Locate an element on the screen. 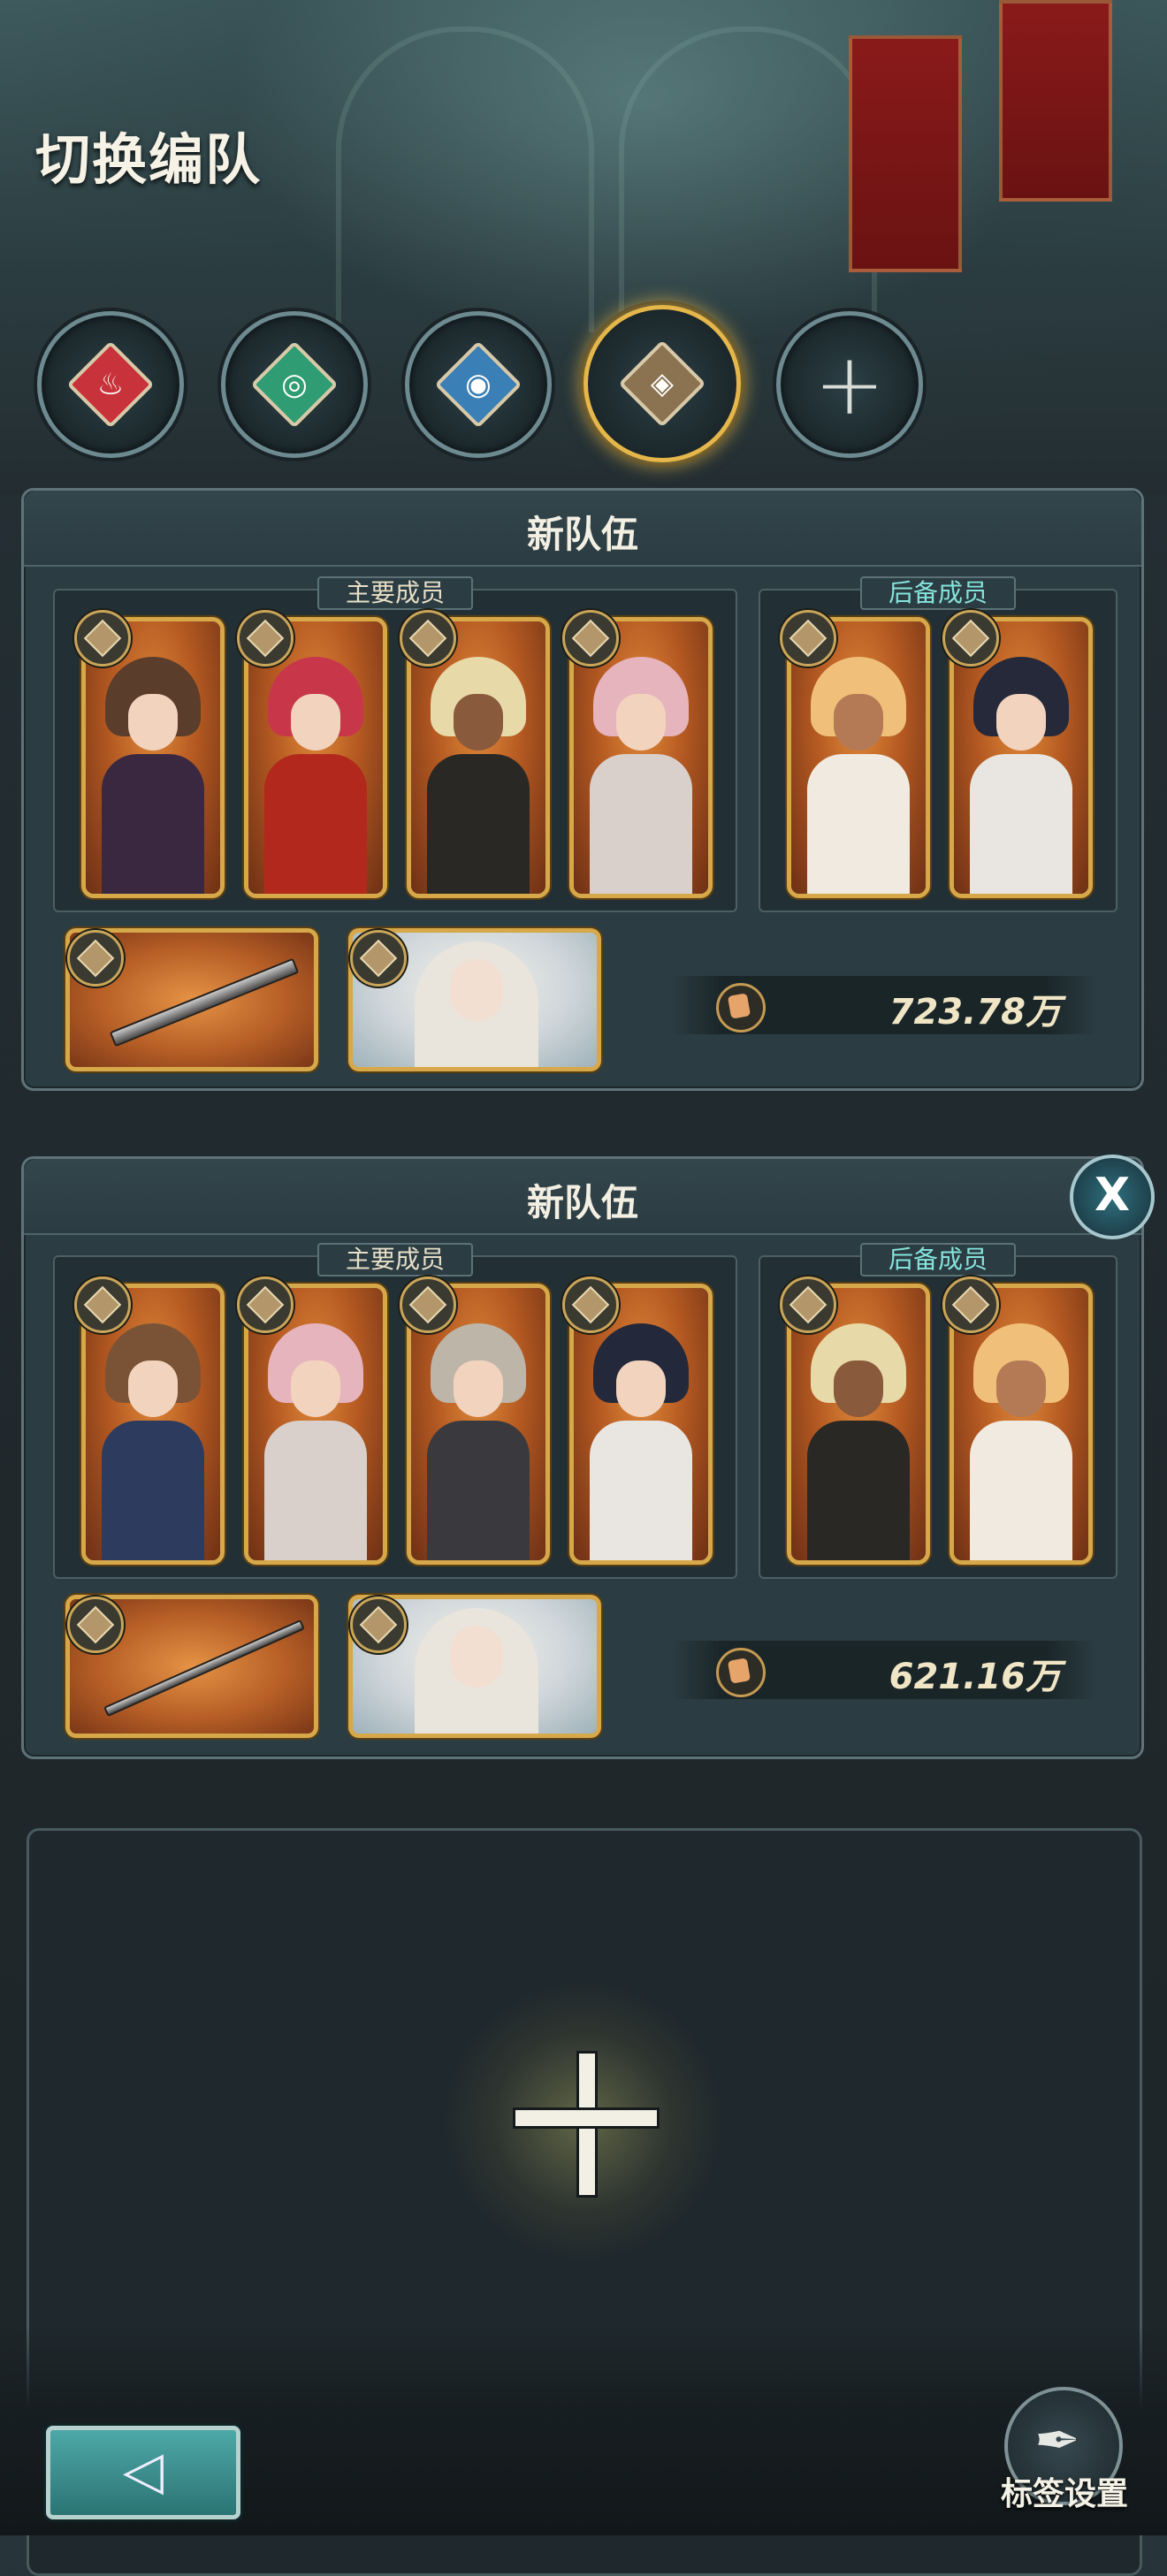 The image size is (1167, 2576). sword-icon is located at coordinates (204, 1002).